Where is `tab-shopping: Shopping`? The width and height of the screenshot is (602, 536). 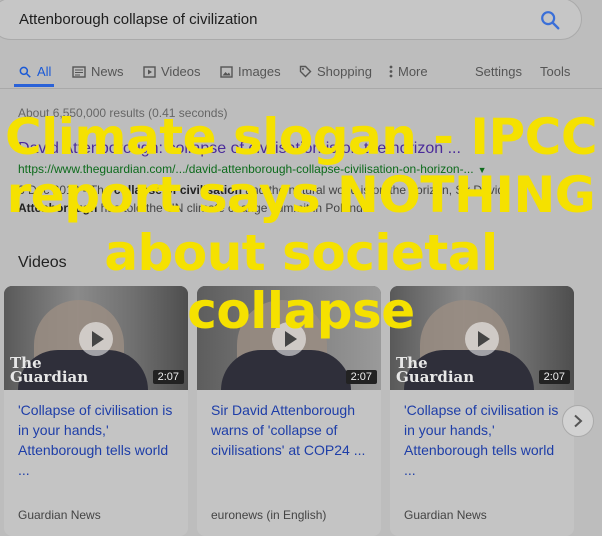
tab-shopping: Shopping is located at coordinates (335, 71).